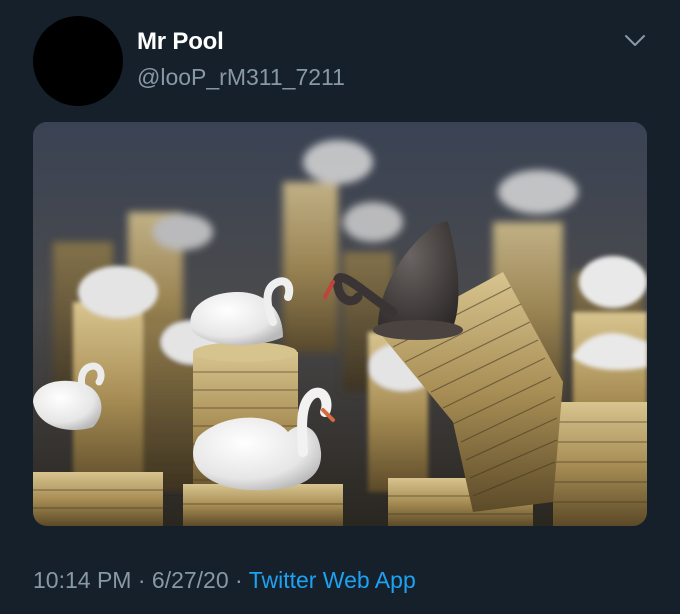  Describe the element at coordinates (635, 41) in the screenshot. I see `chevron-down-icon` at that location.